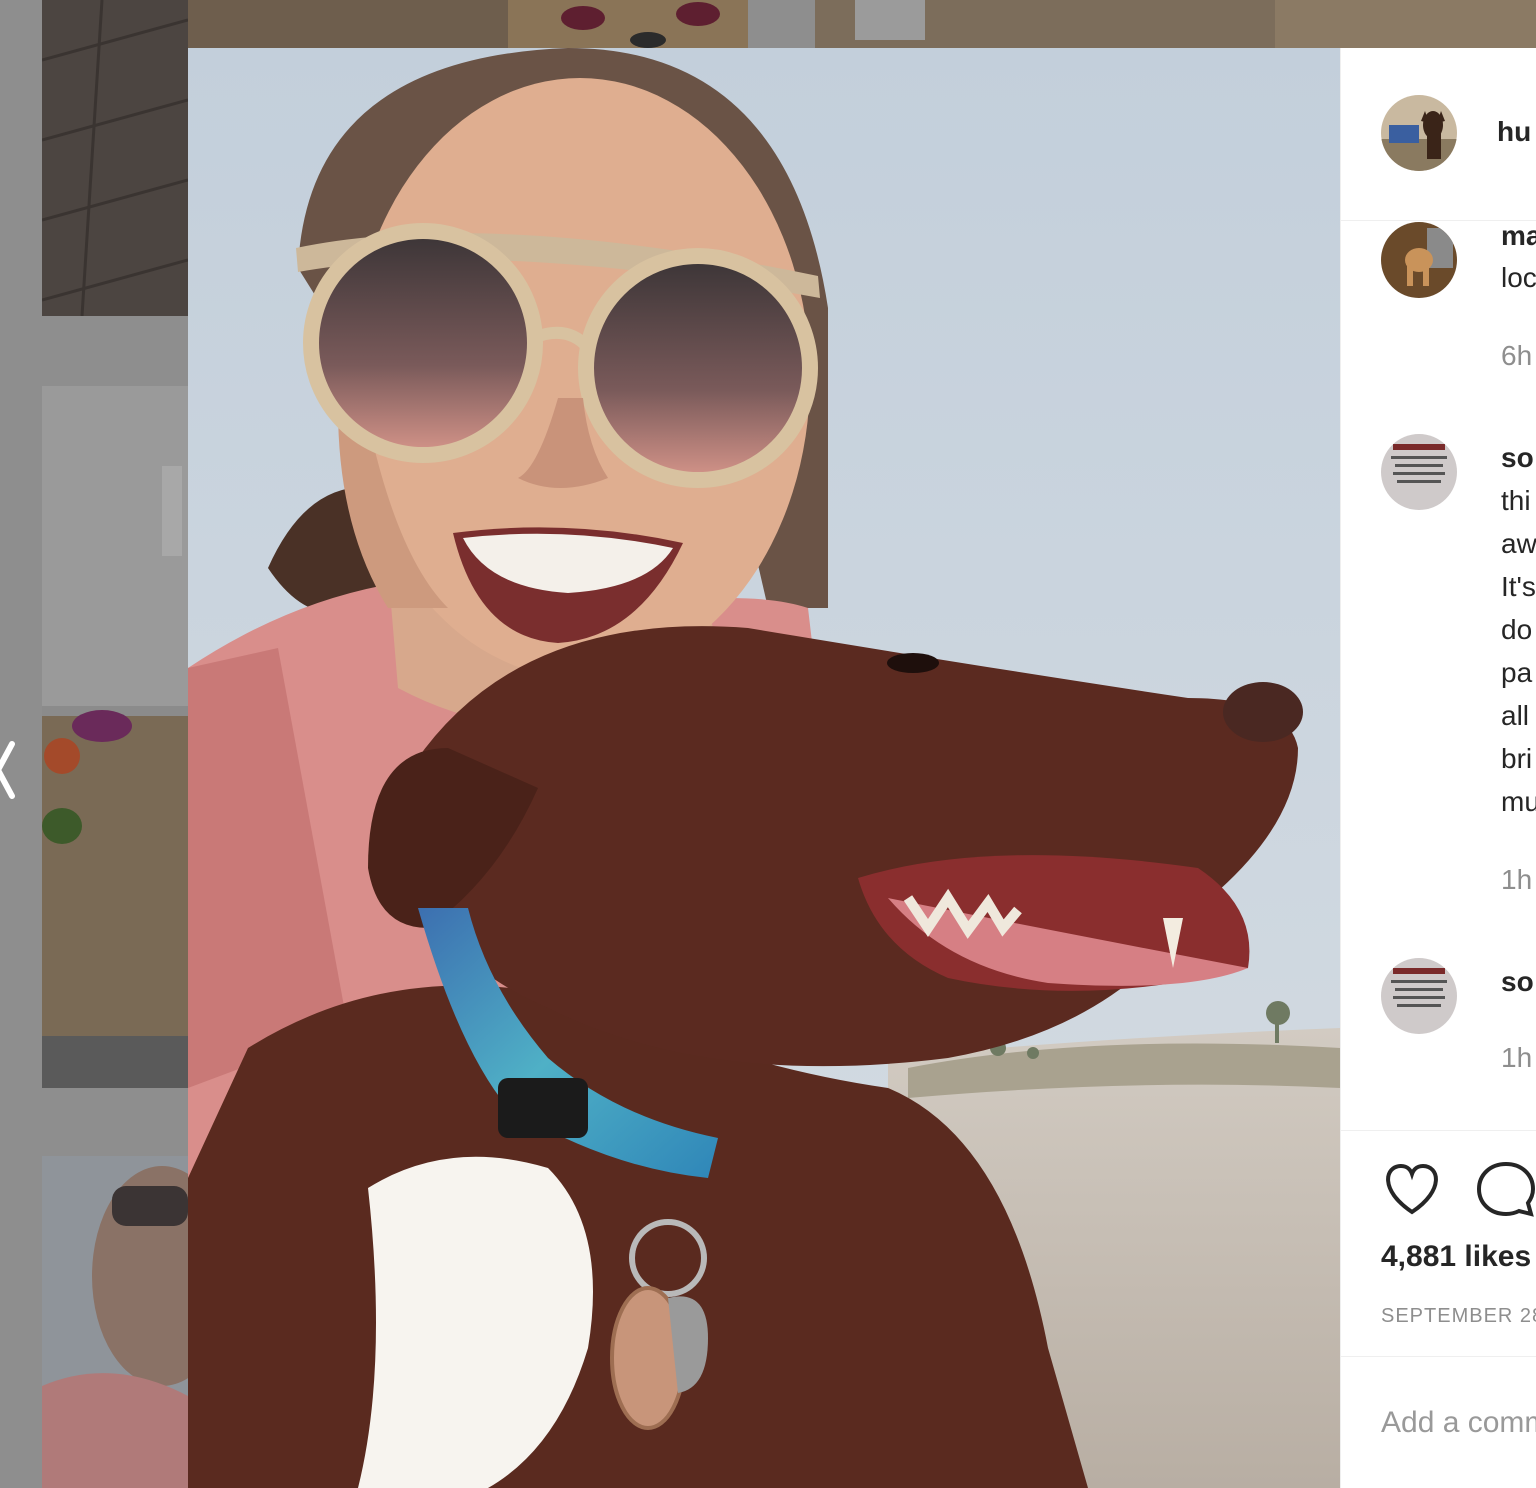 This screenshot has height=1488, width=1536. What do you see at coordinates (1518, 801) in the screenshot?
I see `comment-text-line: mu` at bounding box center [1518, 801].